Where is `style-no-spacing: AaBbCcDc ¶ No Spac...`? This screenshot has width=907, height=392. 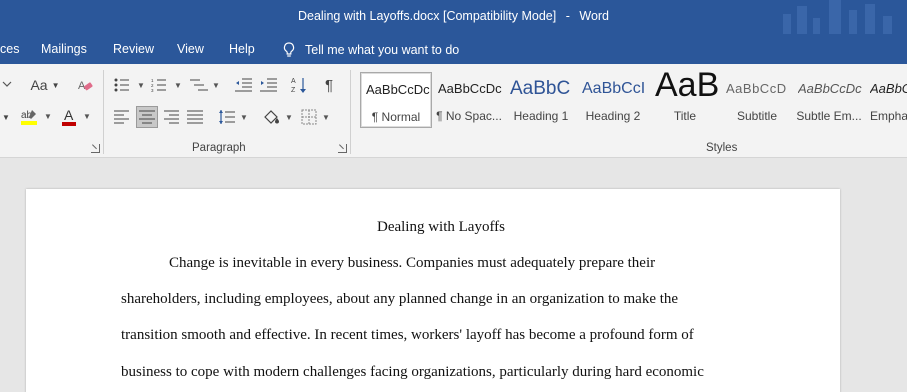
style-no-spacing: AaBbCcDc ¶ No Spac... is located at coordinates (469, 100).